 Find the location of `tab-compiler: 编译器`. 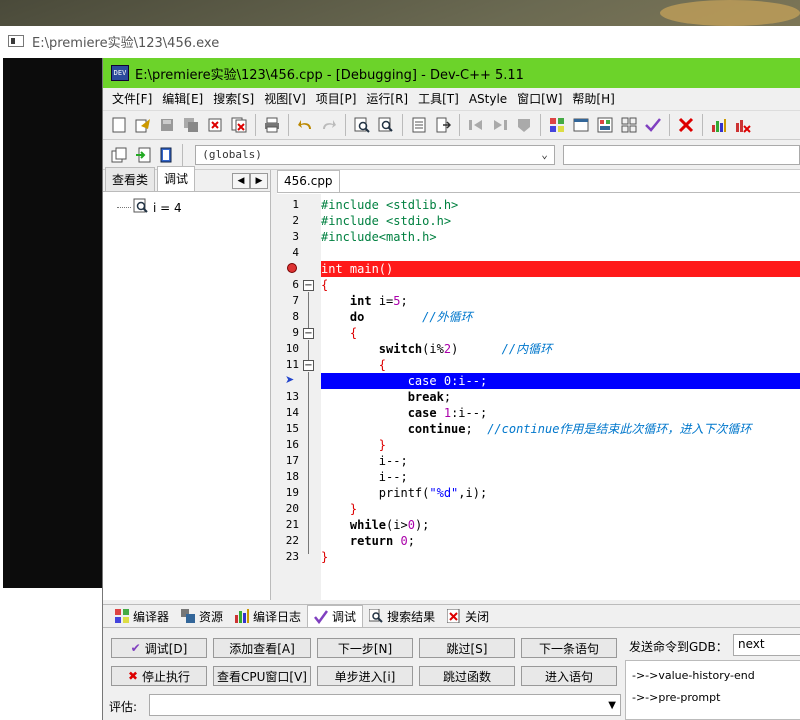

tab-compiler: 编译器 is located at coordinates (142, 616).